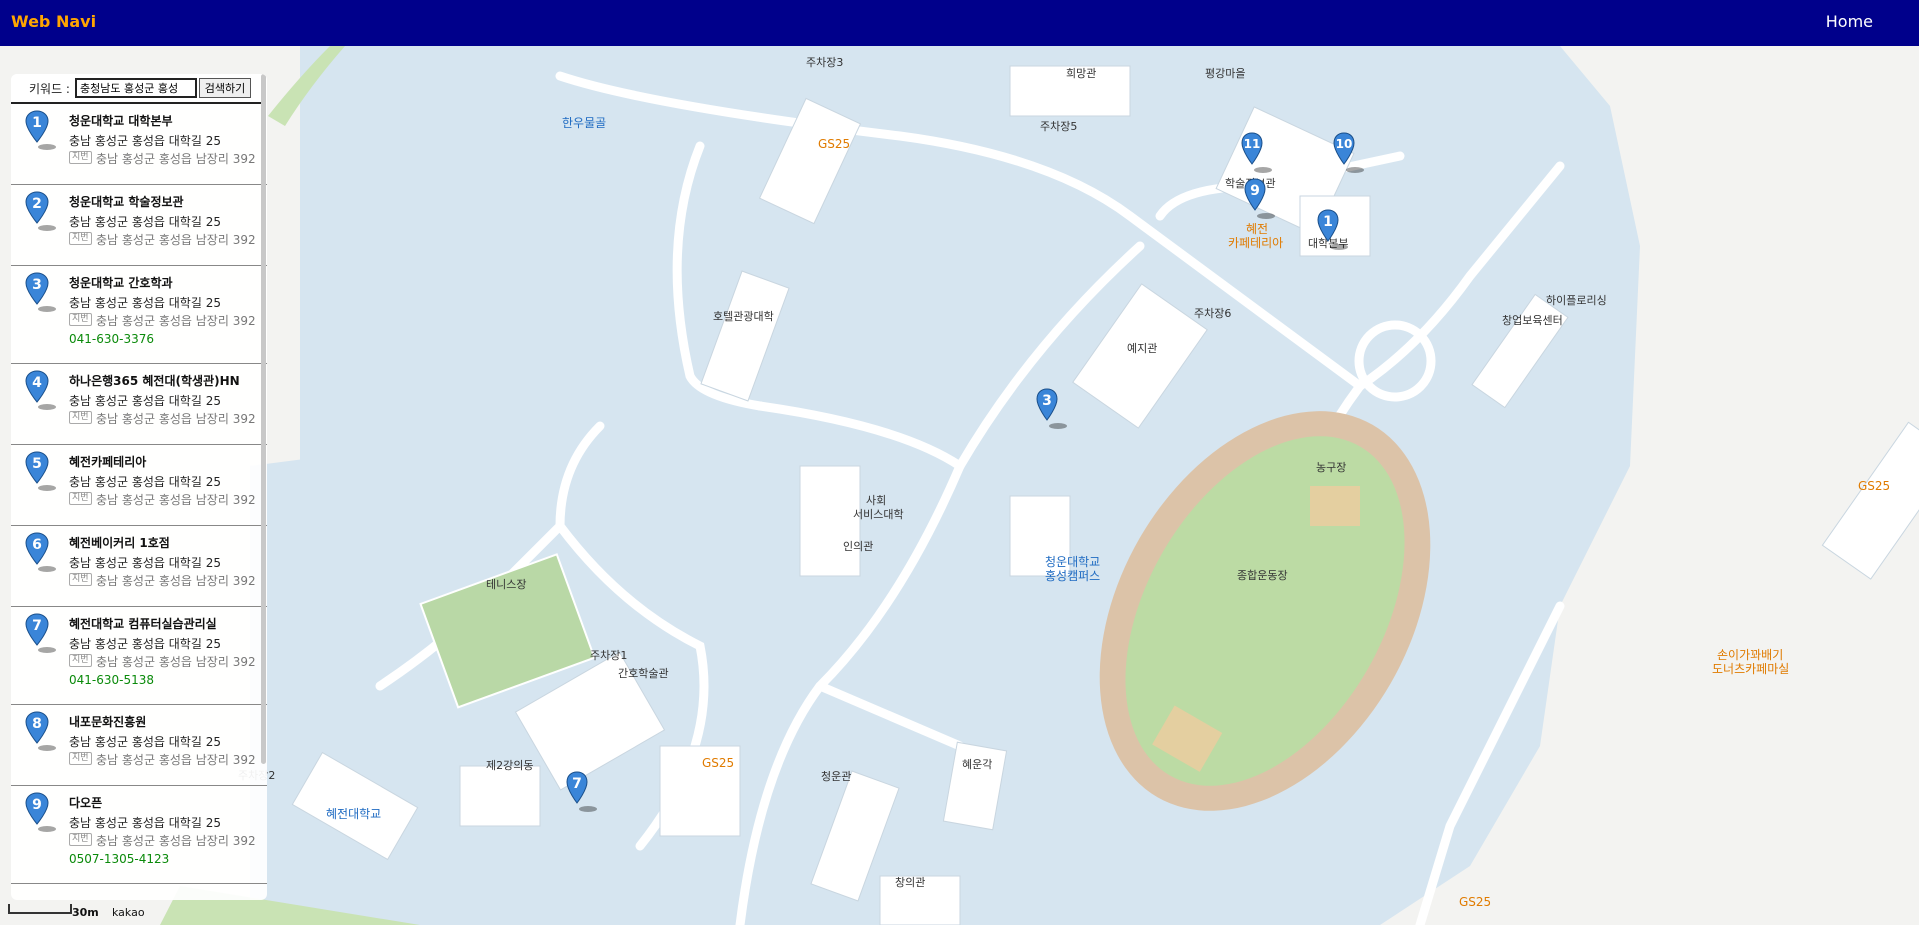 The width and height of the screenshot is (1919, 925). I want to click on result-number: 5, so click(37, 464).